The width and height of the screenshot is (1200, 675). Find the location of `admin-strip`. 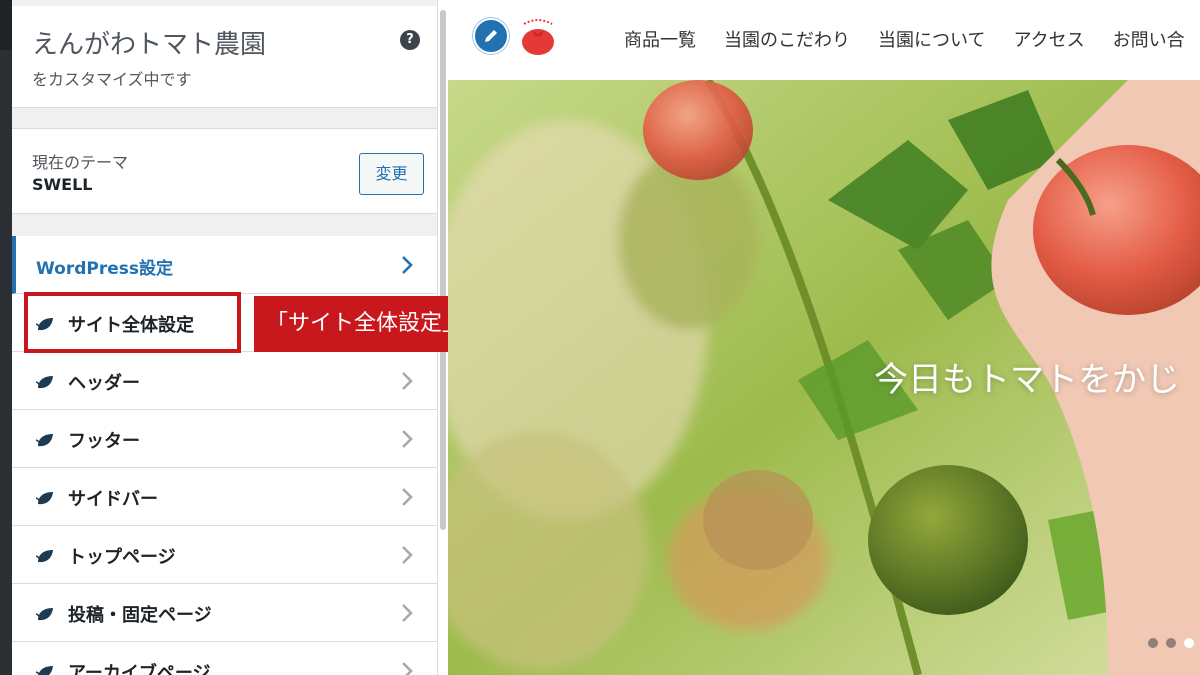

admin-strip is located at coordinates (6, 337).